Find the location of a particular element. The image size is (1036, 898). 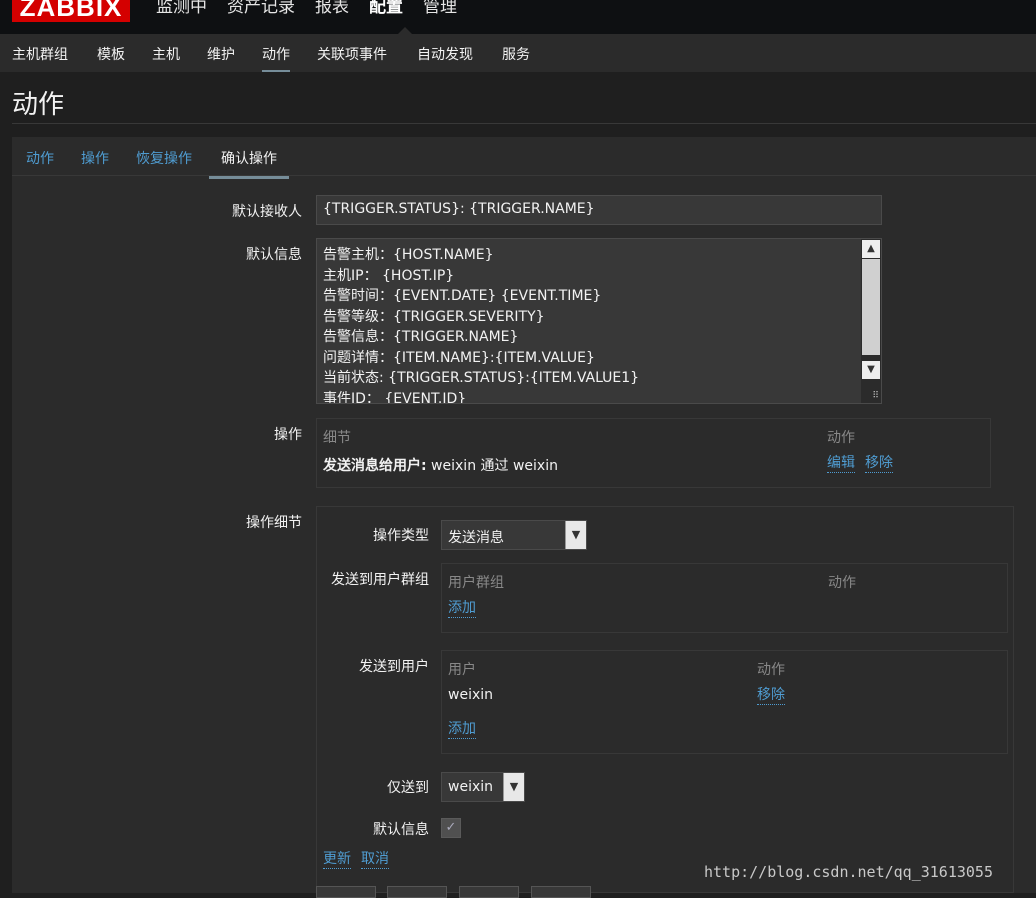

textarea-scrollbar: ▲ ▼ is located at coordinates (871, 321).